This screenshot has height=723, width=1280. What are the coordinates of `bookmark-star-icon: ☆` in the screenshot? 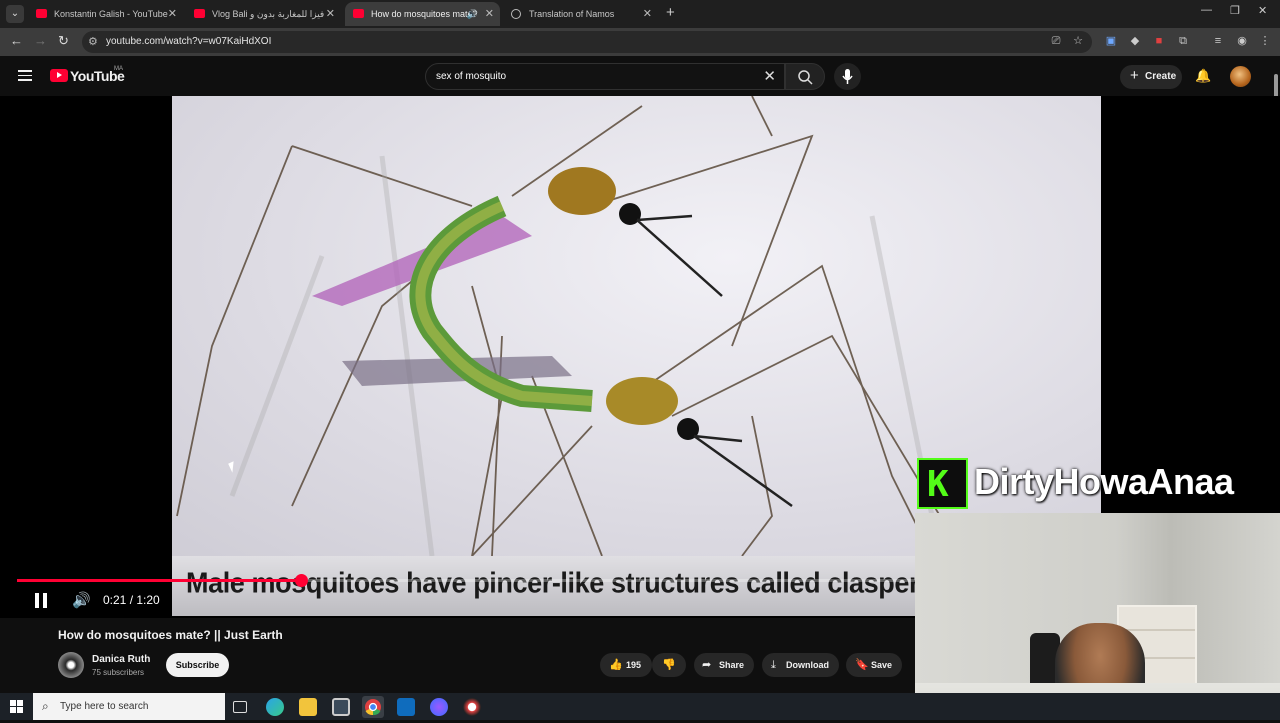 It's located at (1078, 41).